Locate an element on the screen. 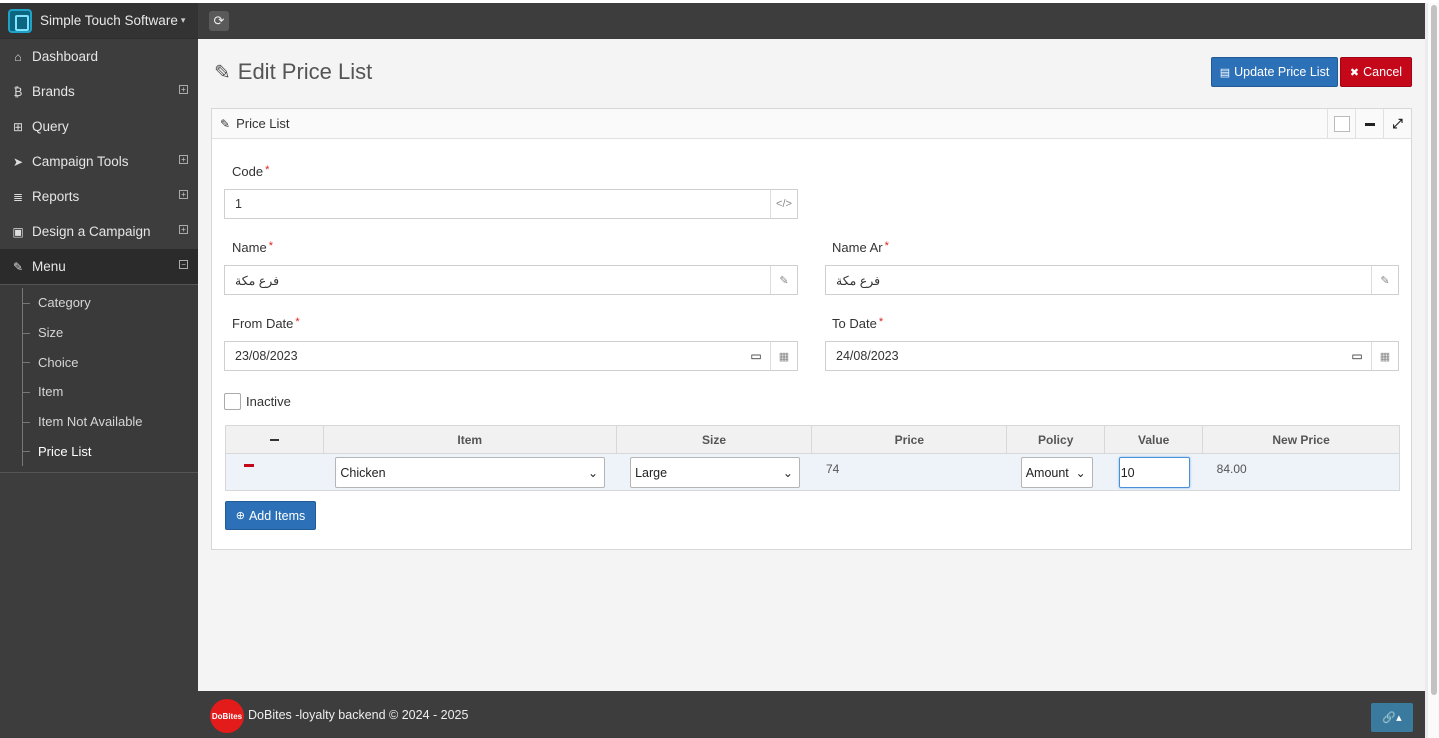  expand-icon: ⤢ is located at coordinates (1397, 123).